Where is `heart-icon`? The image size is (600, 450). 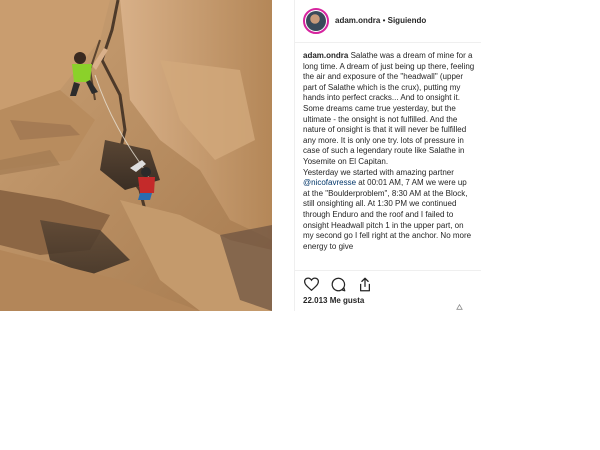 heart-icon is located at coordinates (311, 284).